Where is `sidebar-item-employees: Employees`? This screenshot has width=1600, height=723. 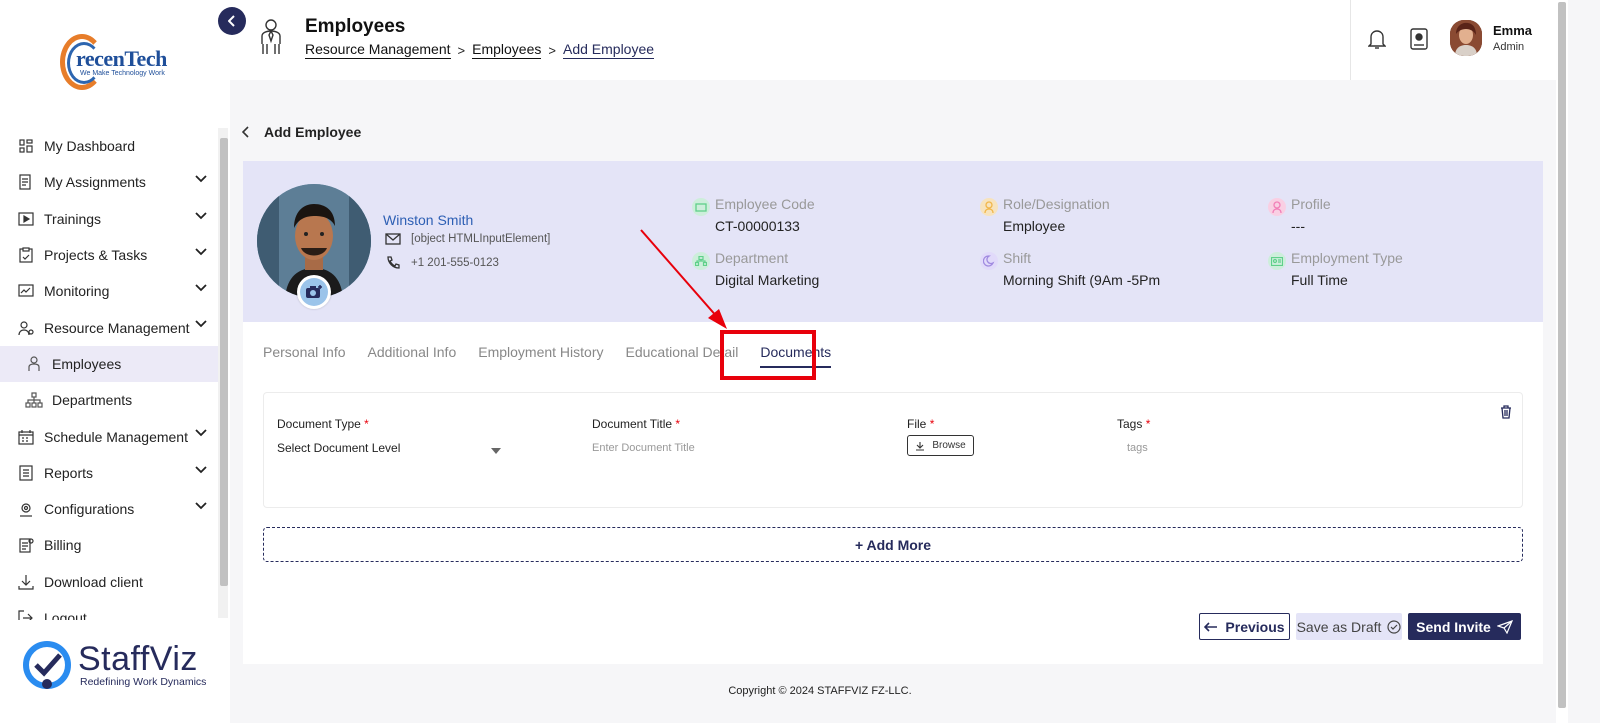
sidebar-item-employees: Employees is located at coordinates (111, 364).